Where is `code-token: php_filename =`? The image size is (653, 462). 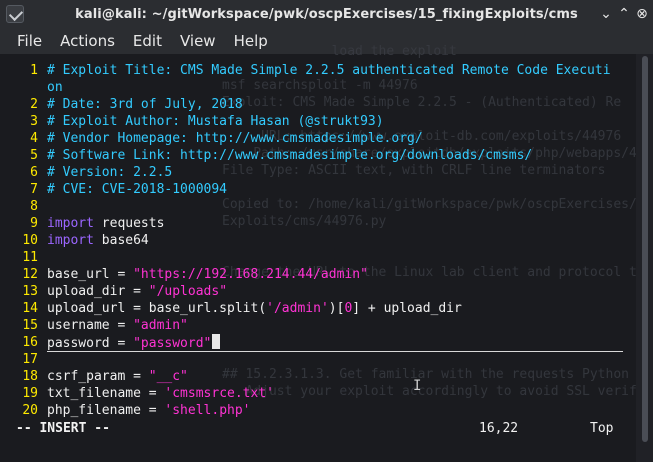
code-token: php_filename = is located at coordinates (106, 410).